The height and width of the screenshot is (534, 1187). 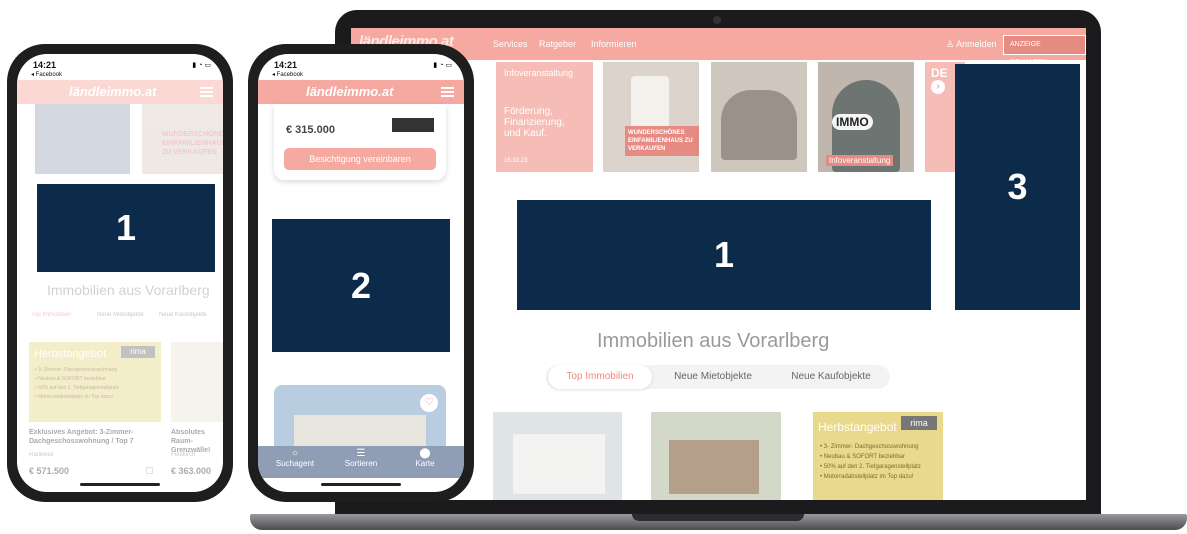 What do you see at coordinates (429, 403) in the screenshot?
I see `favorite-heart-icon: ♡` at bounding box center [429, 403].